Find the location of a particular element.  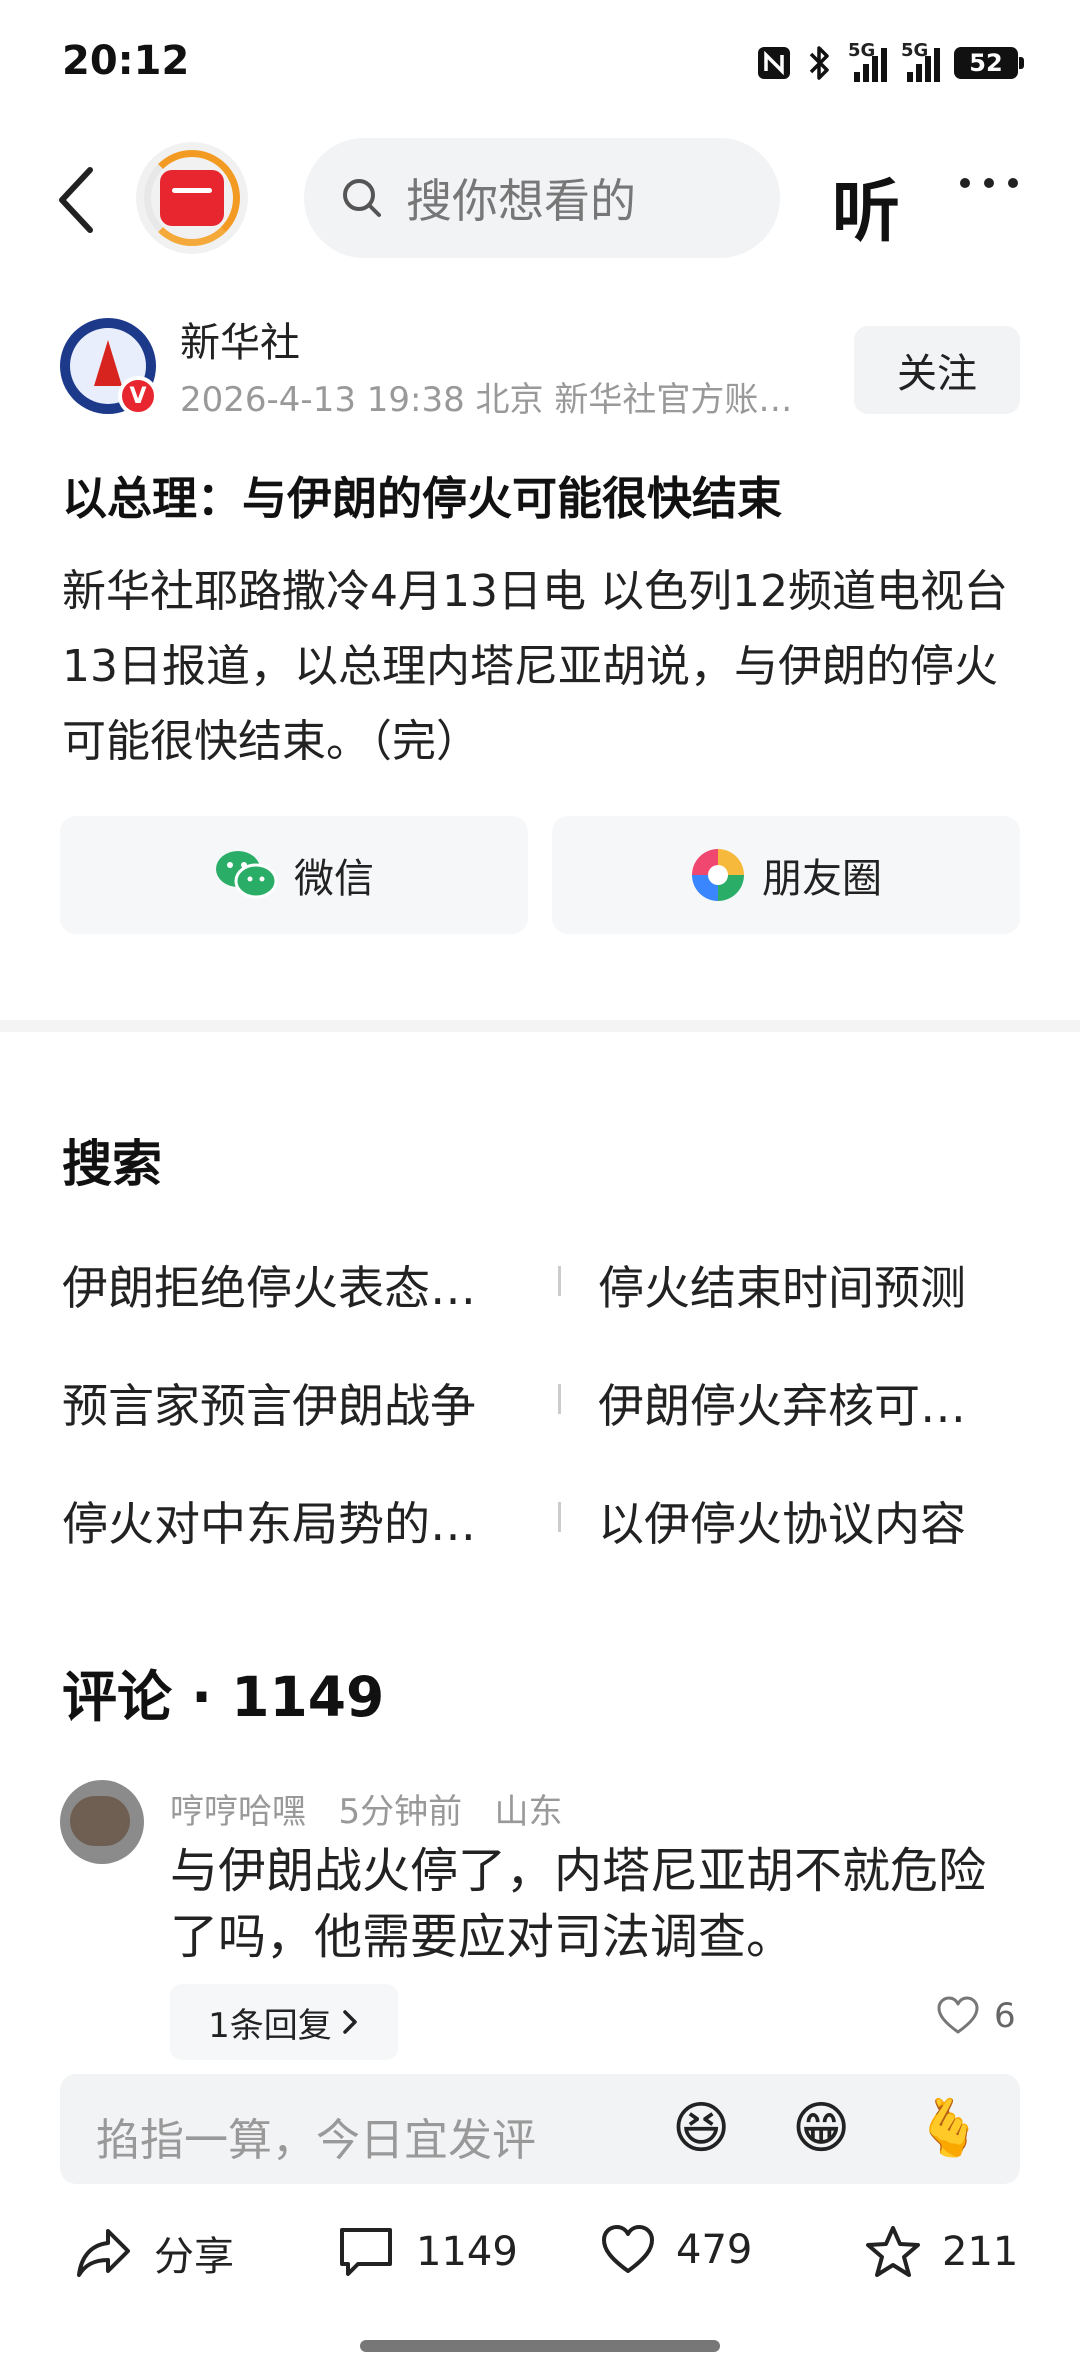

comment-location: 山东 is located at coordinates (528, 1812).